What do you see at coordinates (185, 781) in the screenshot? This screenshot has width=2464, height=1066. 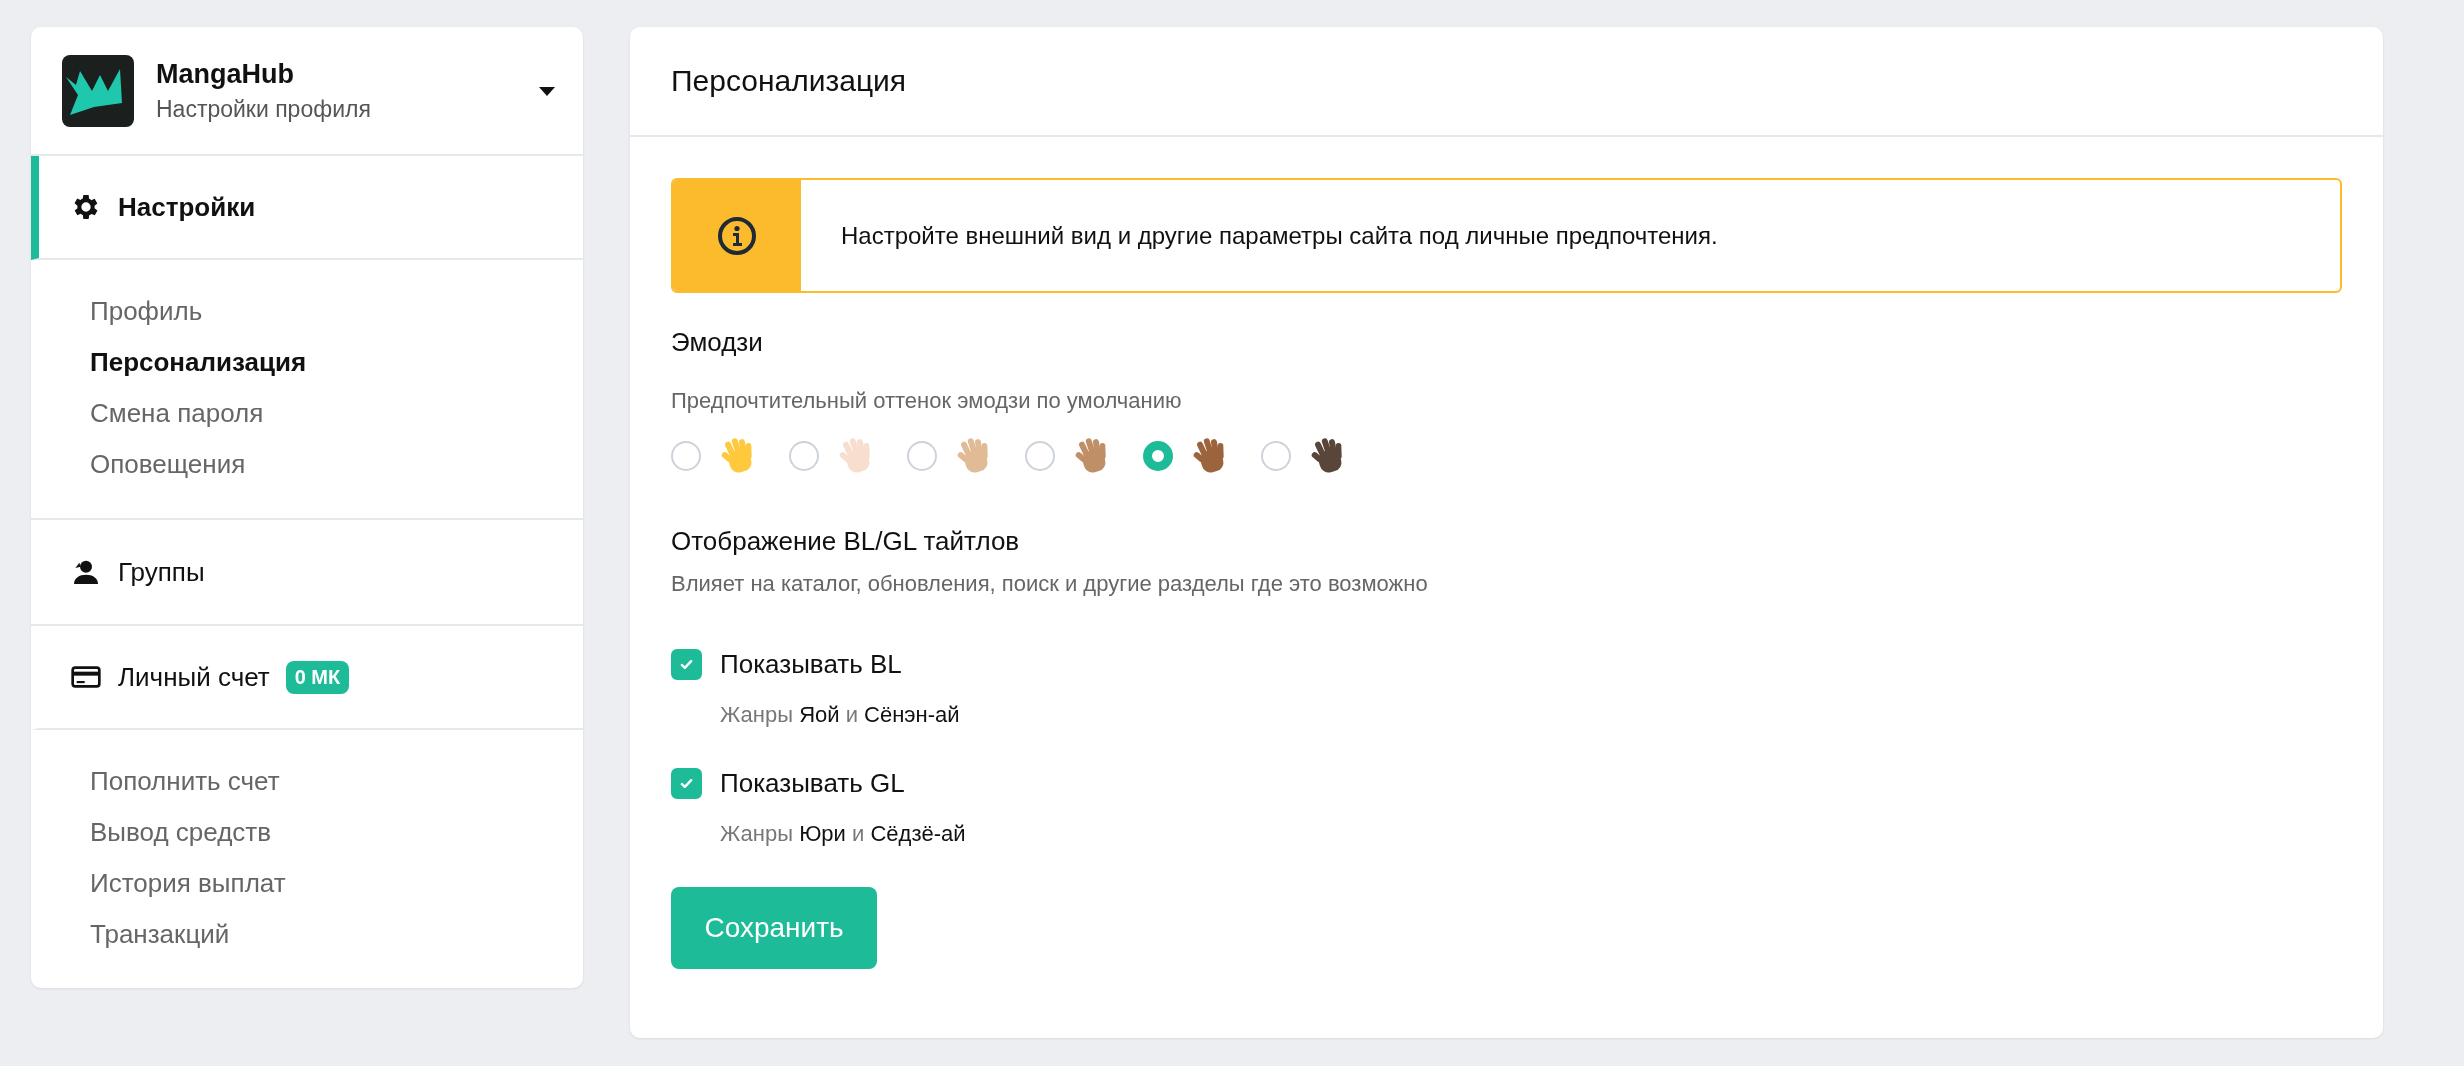 I see `nav-link: Пополнить счет` at bounding box center [185, 781].